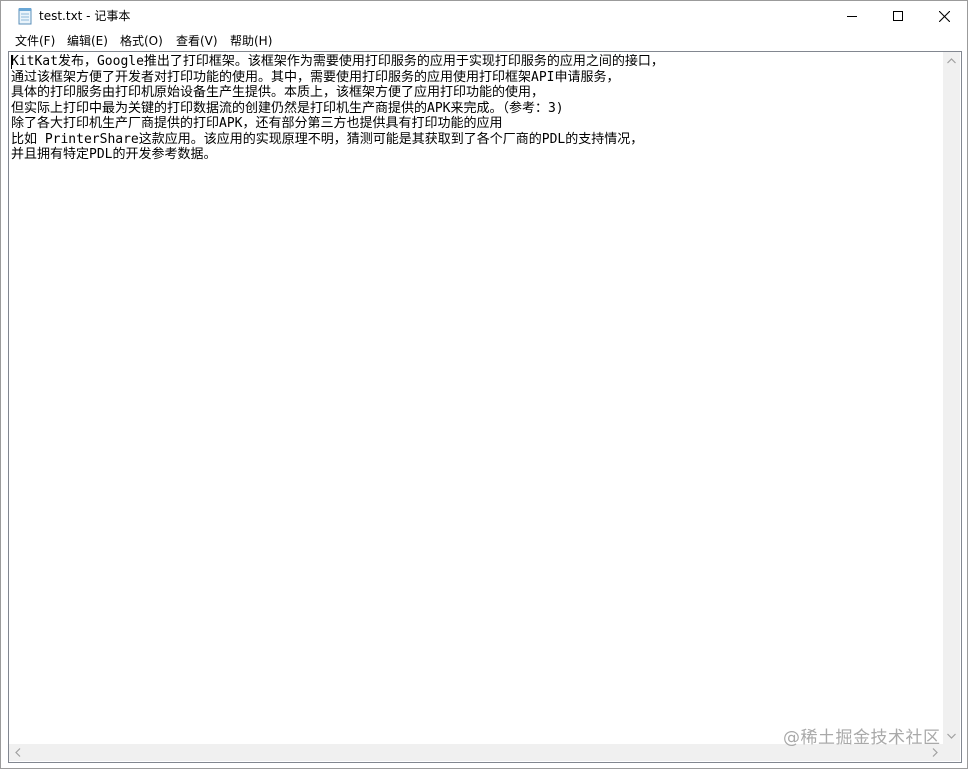 This screenshot has width=968, height=769. I want to click on menu-view: 查看(V), so click(197, 41).